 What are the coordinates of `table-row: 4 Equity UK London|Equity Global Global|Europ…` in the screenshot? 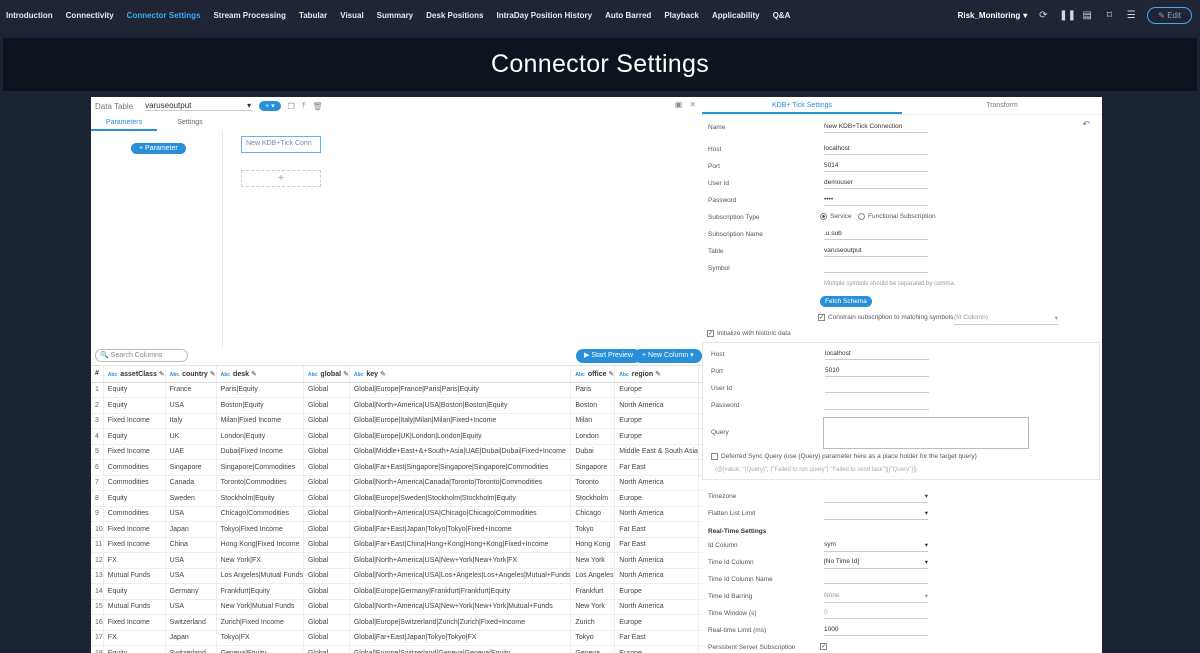 It's located at (396, 436).